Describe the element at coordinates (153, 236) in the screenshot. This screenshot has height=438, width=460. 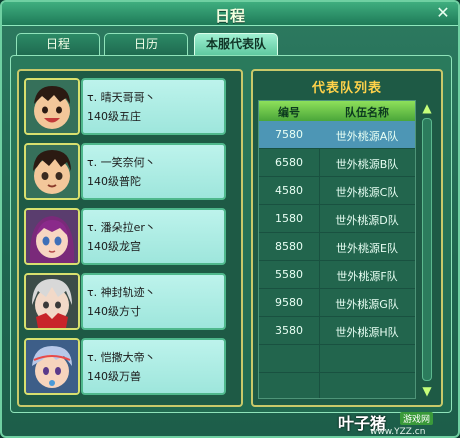
I see `member-card: τ. 潘朵拉er丶 140级龙宫` at that location.